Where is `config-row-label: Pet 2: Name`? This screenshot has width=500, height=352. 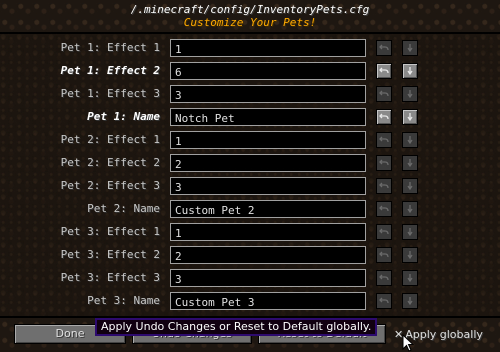 config-row-label: Pet 2: Name is located at coordinates (123, 208).